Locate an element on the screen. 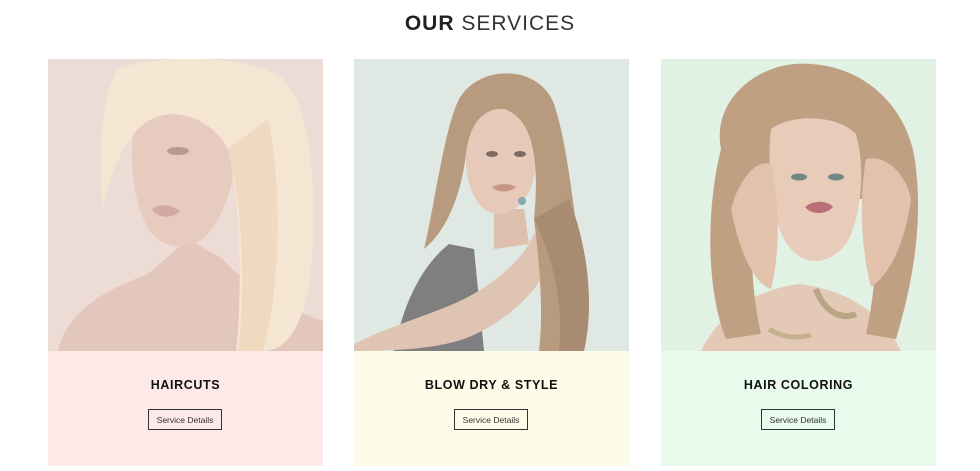 The width and height of the screenshot is (980, 471). haircuts-panel: HAIRCUTS Service Details is located at coordinates (185, 408).